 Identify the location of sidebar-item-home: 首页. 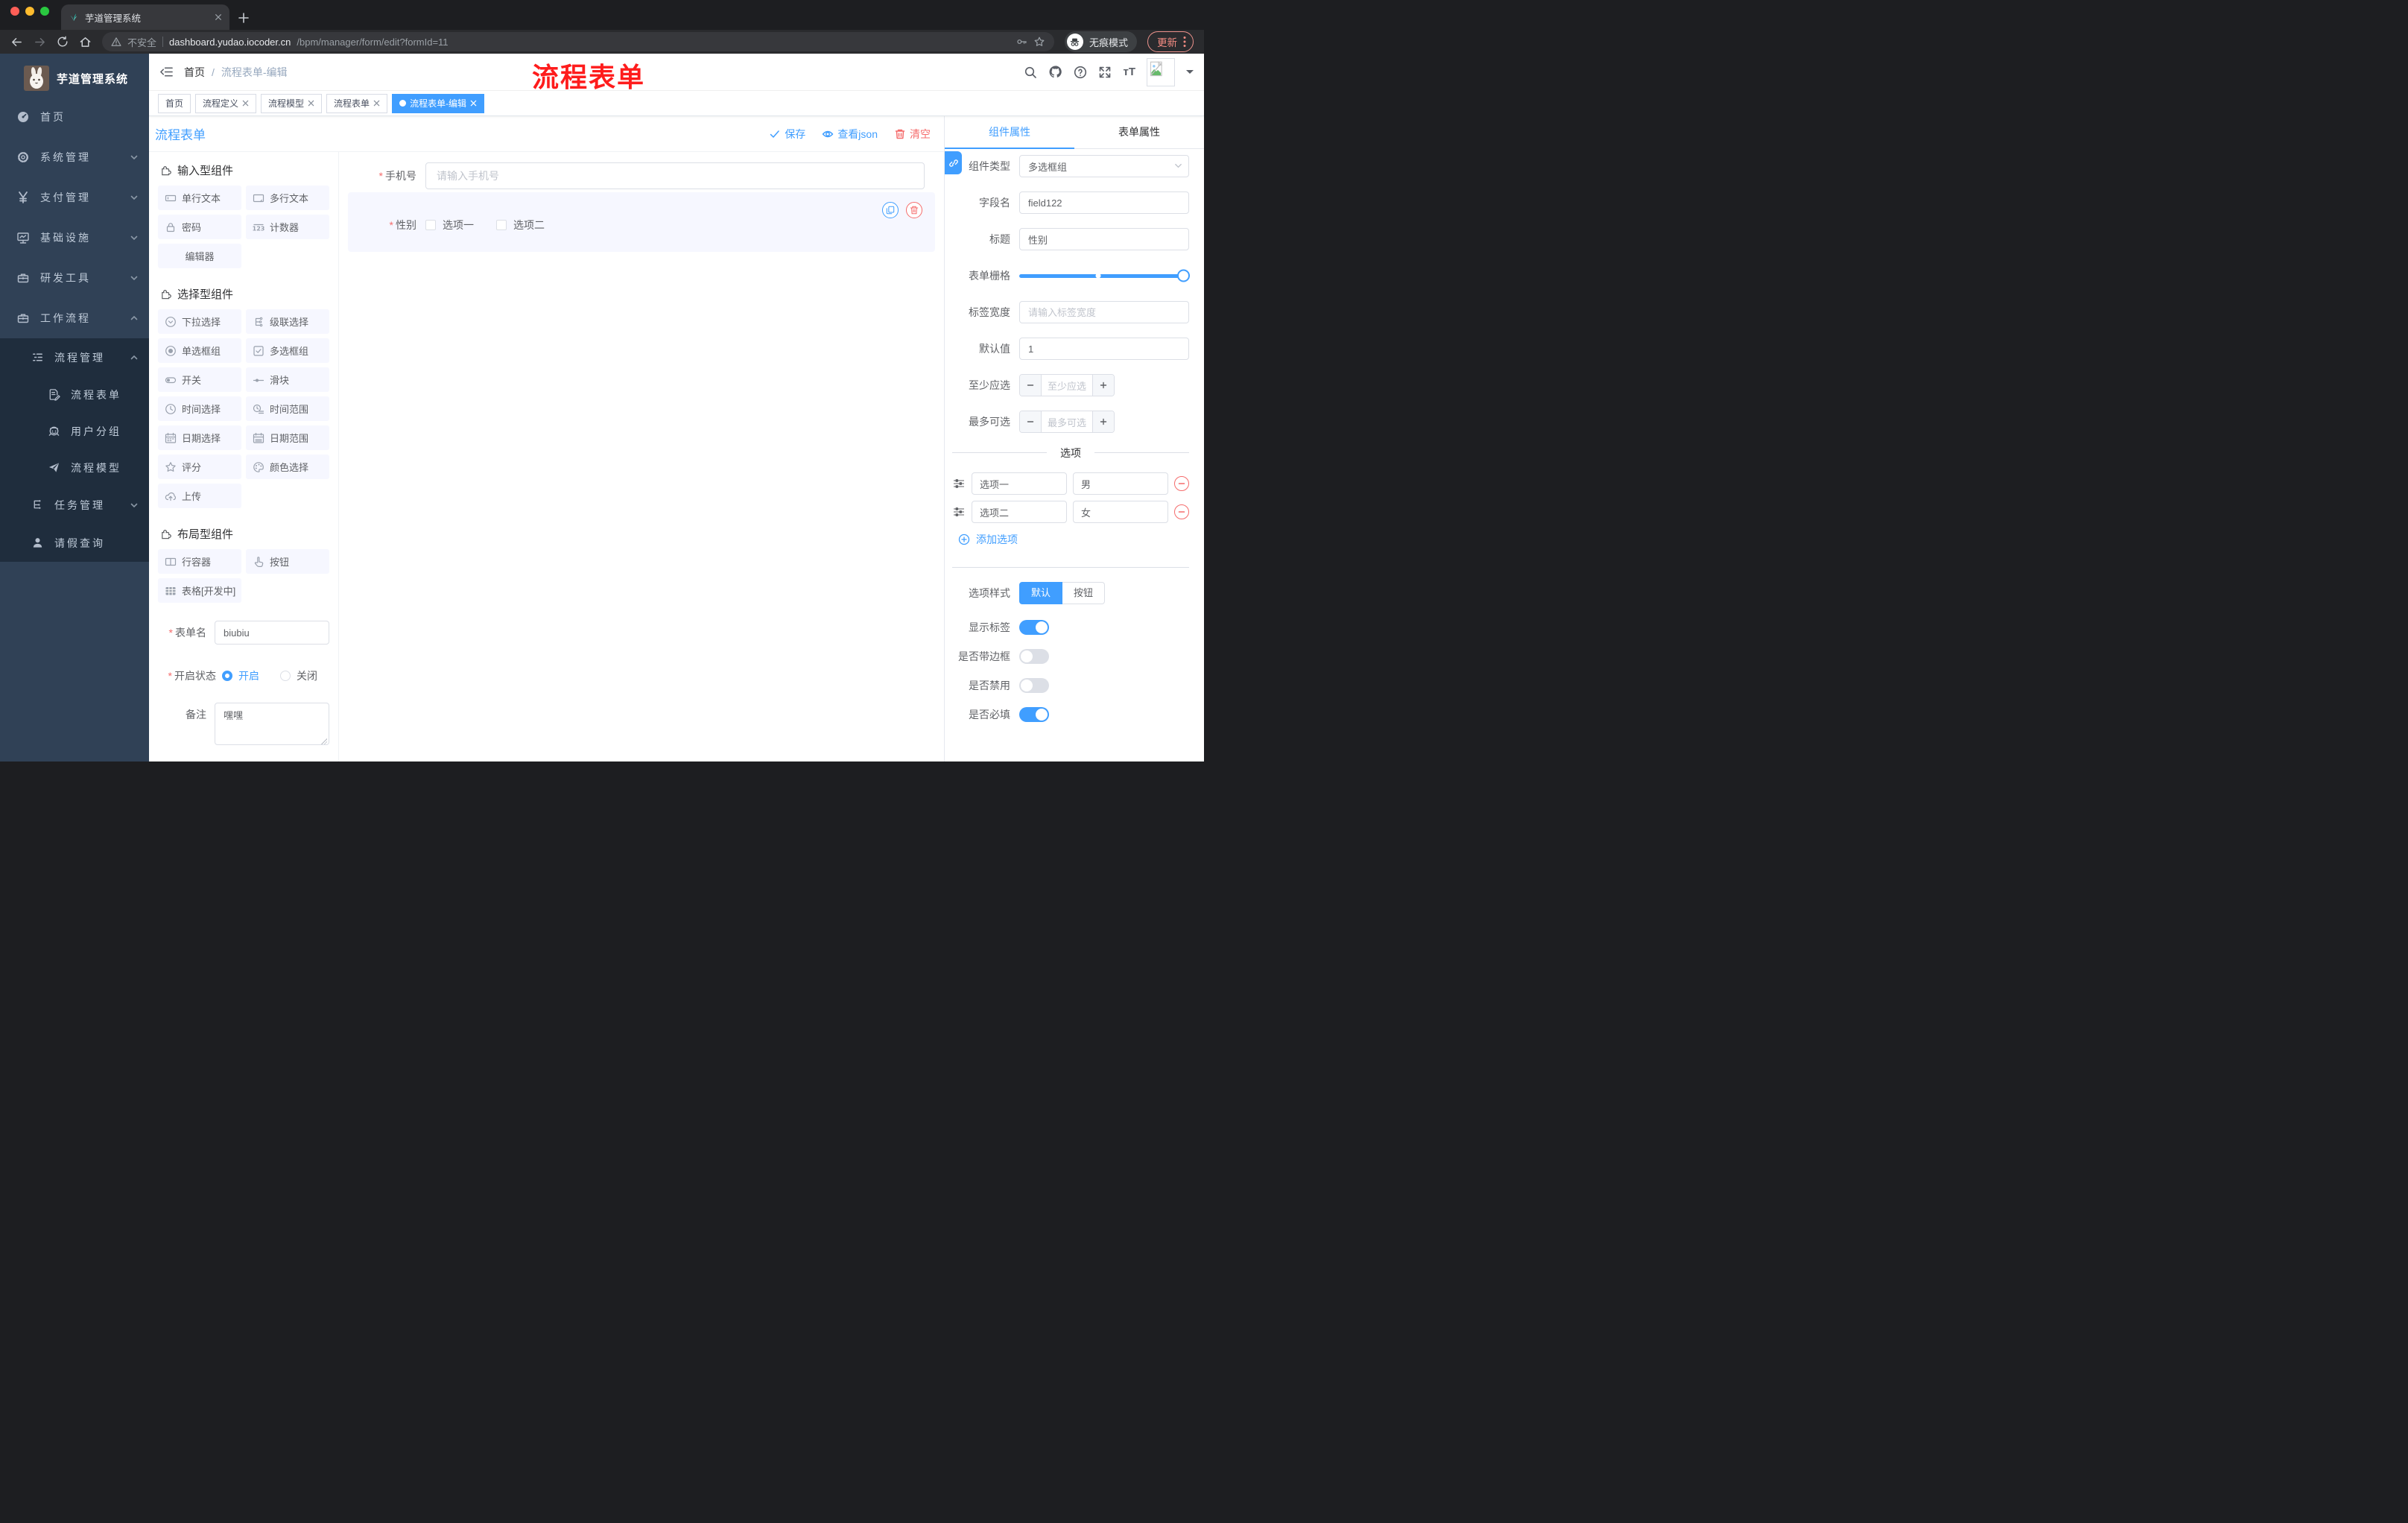
(74, 117).